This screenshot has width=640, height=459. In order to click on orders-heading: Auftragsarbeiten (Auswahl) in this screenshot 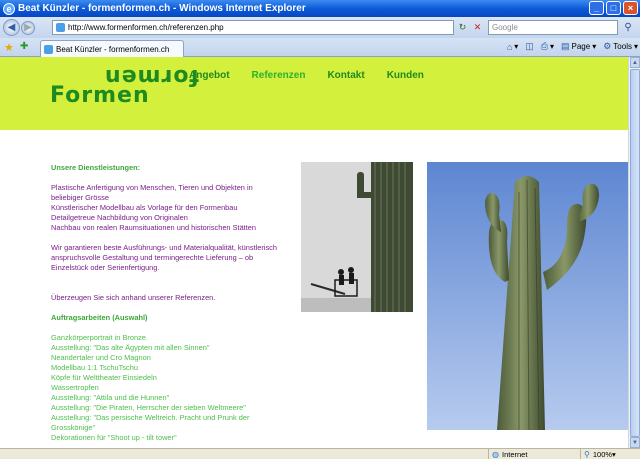, I will do `click(99, 317)`.